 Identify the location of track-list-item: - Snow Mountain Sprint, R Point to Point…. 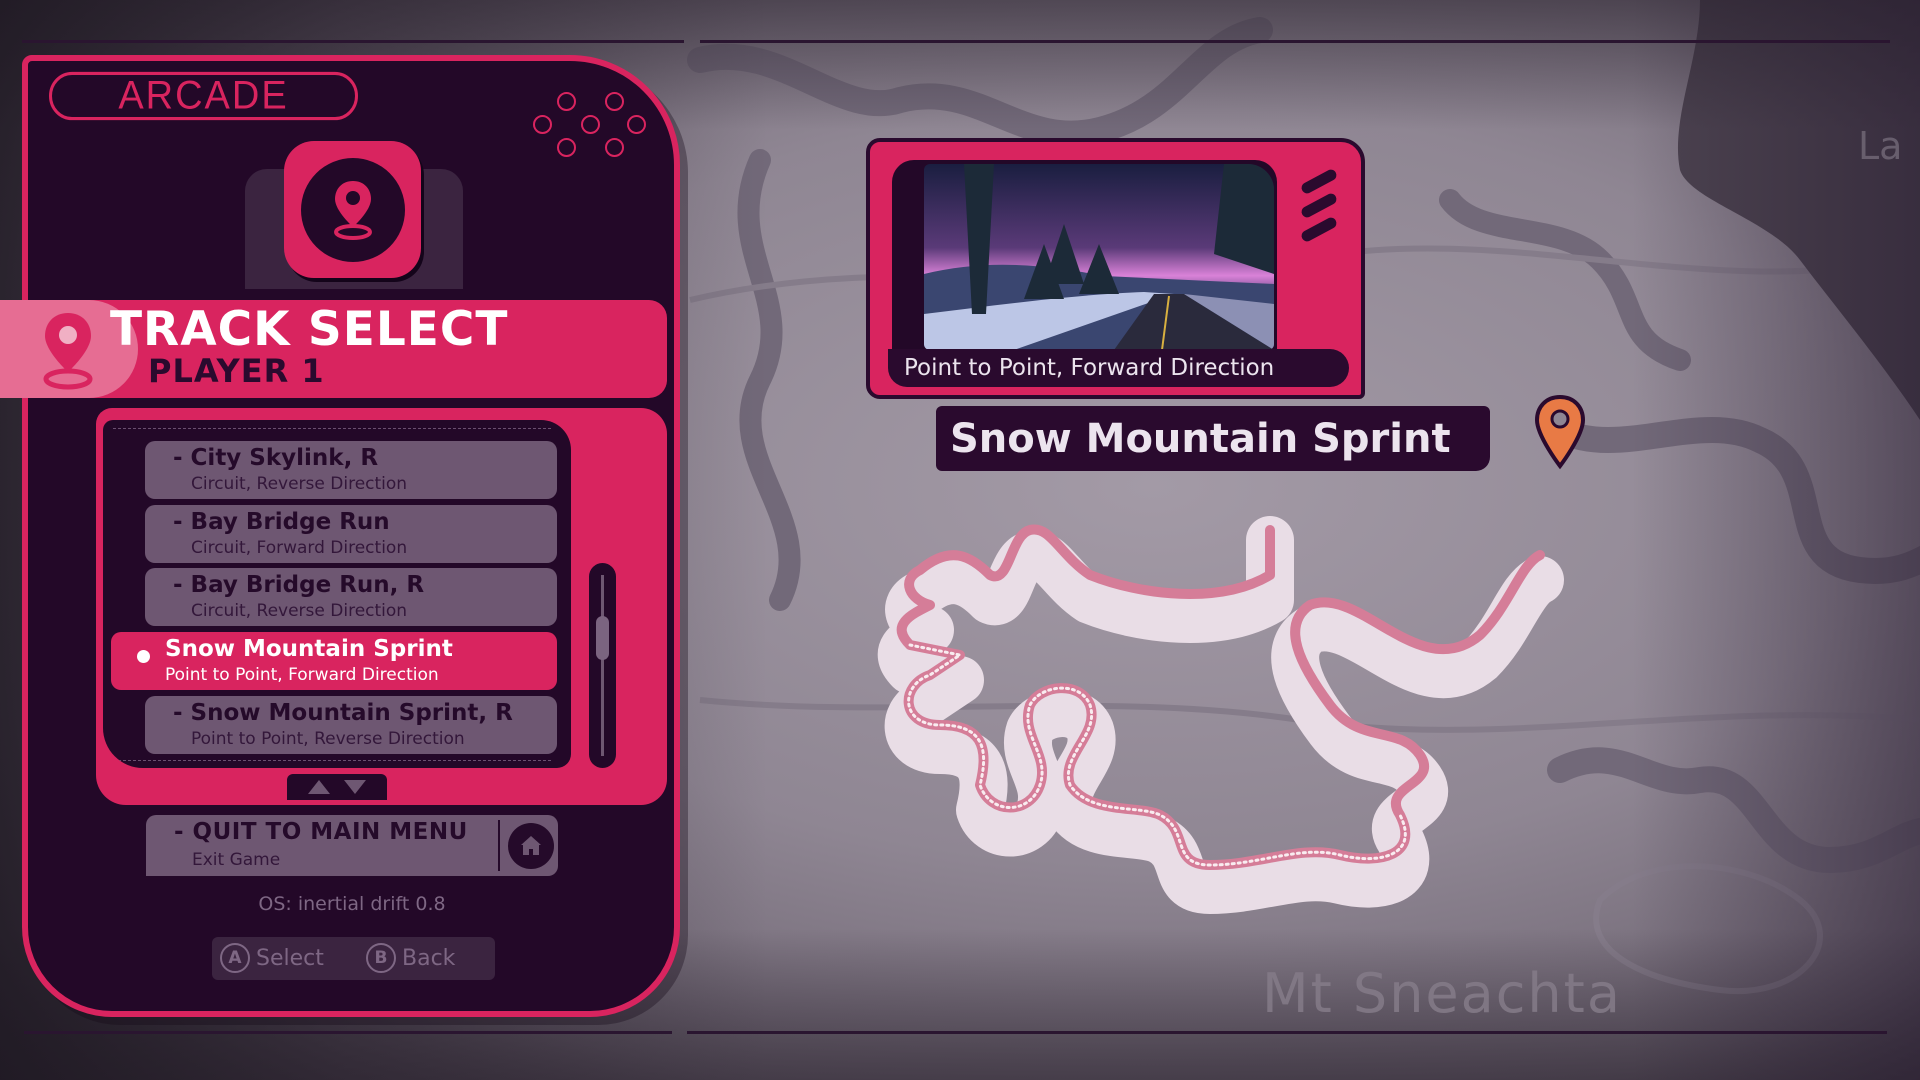
(351, 725).